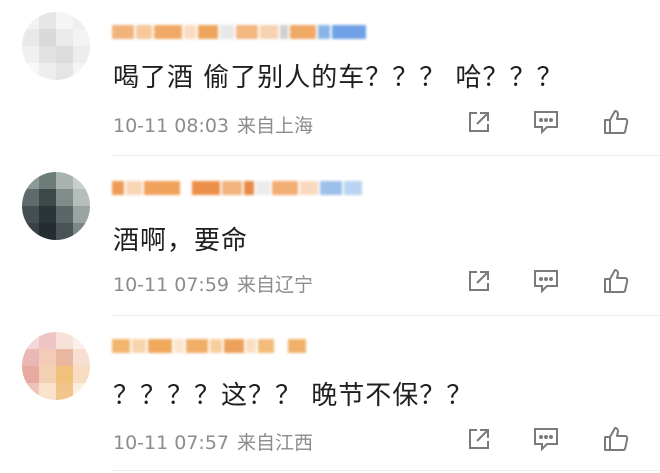  I want to click on comment-time: 10-11 07:59, so click(171, 285).